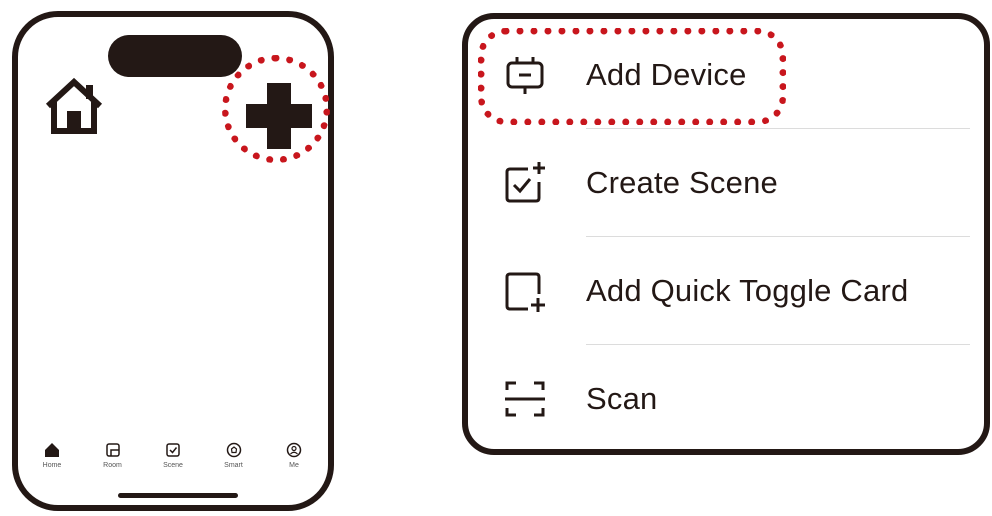 The image size is (992, 516). What do you see at coordinates (525, 399) in the screenshot?
I see `scan-icon` at bounding box center [525, 399].